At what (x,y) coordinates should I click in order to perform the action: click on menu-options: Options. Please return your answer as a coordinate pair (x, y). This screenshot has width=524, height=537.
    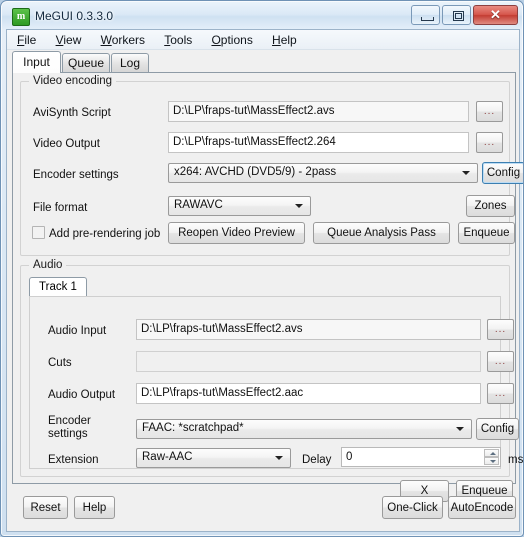
    Looking at the image, I should click on (231, 40).